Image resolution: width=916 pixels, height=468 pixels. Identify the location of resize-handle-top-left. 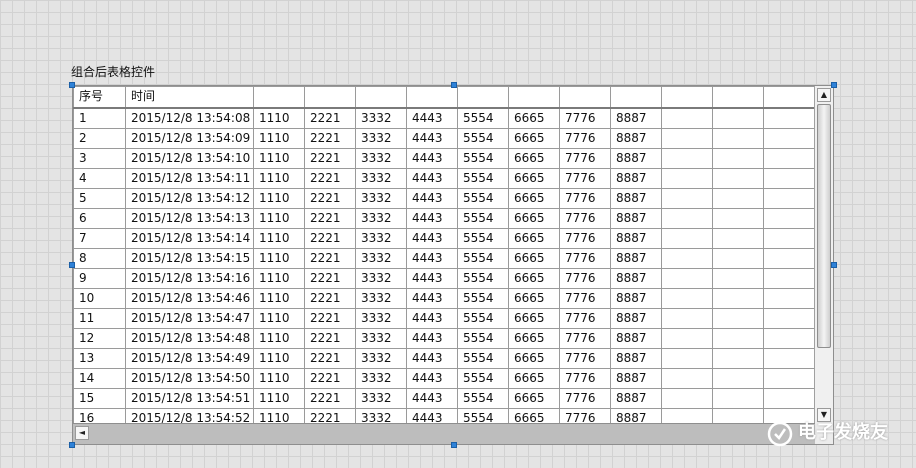
(72, 85).